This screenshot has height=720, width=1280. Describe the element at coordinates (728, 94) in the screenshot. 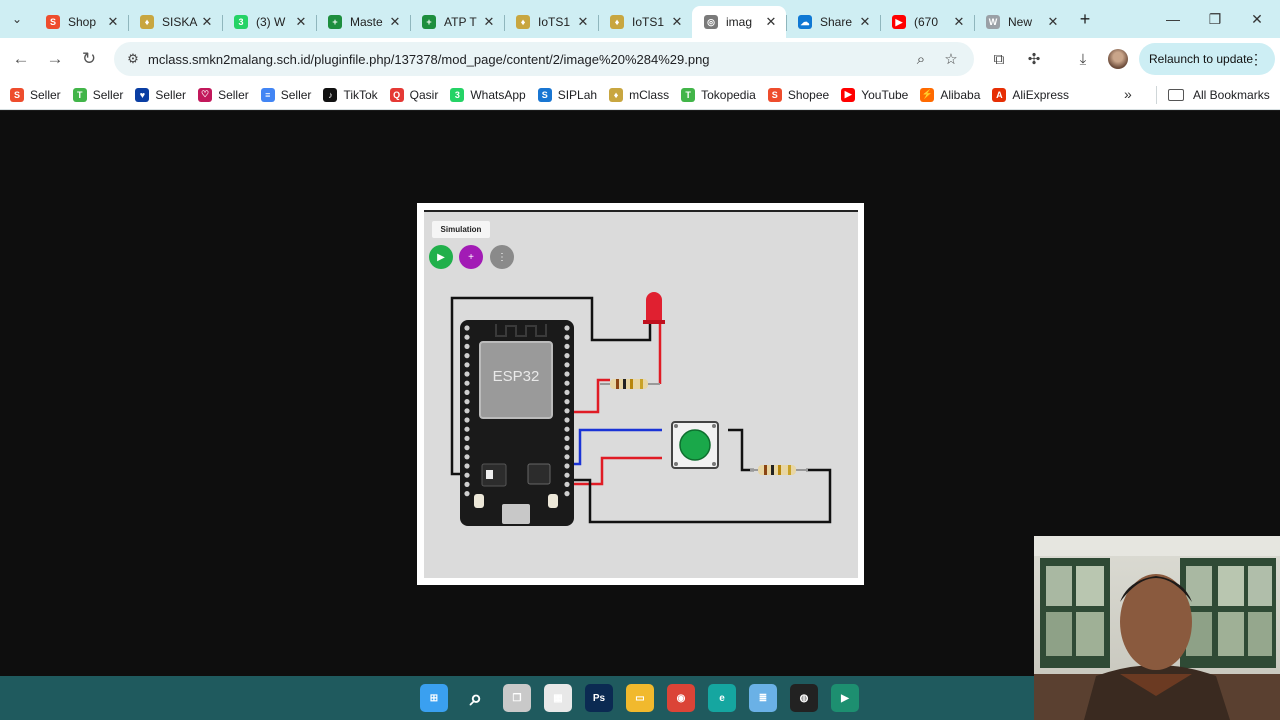

I see `bookmark-label: Tokopedia` at that location.